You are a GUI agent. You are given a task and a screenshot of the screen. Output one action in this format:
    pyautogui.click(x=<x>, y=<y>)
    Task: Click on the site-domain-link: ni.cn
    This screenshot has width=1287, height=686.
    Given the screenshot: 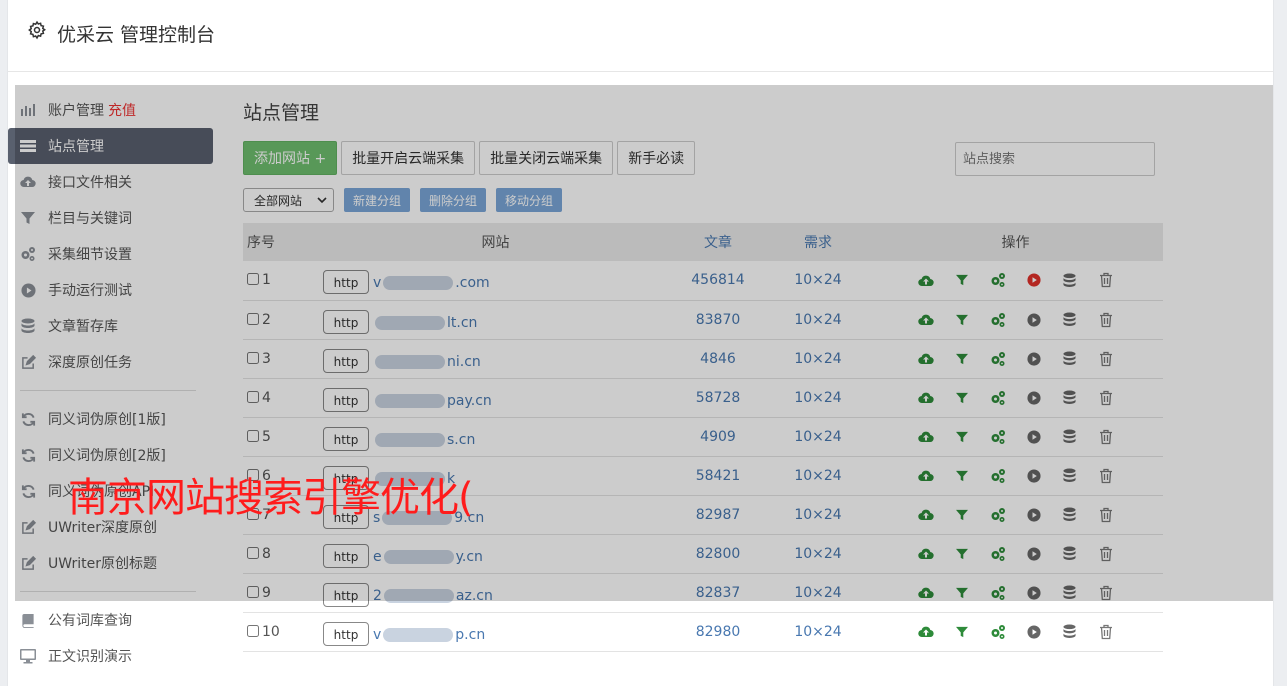 What is the action you would take?
    pyautogui.click(x=427, y=362)
    